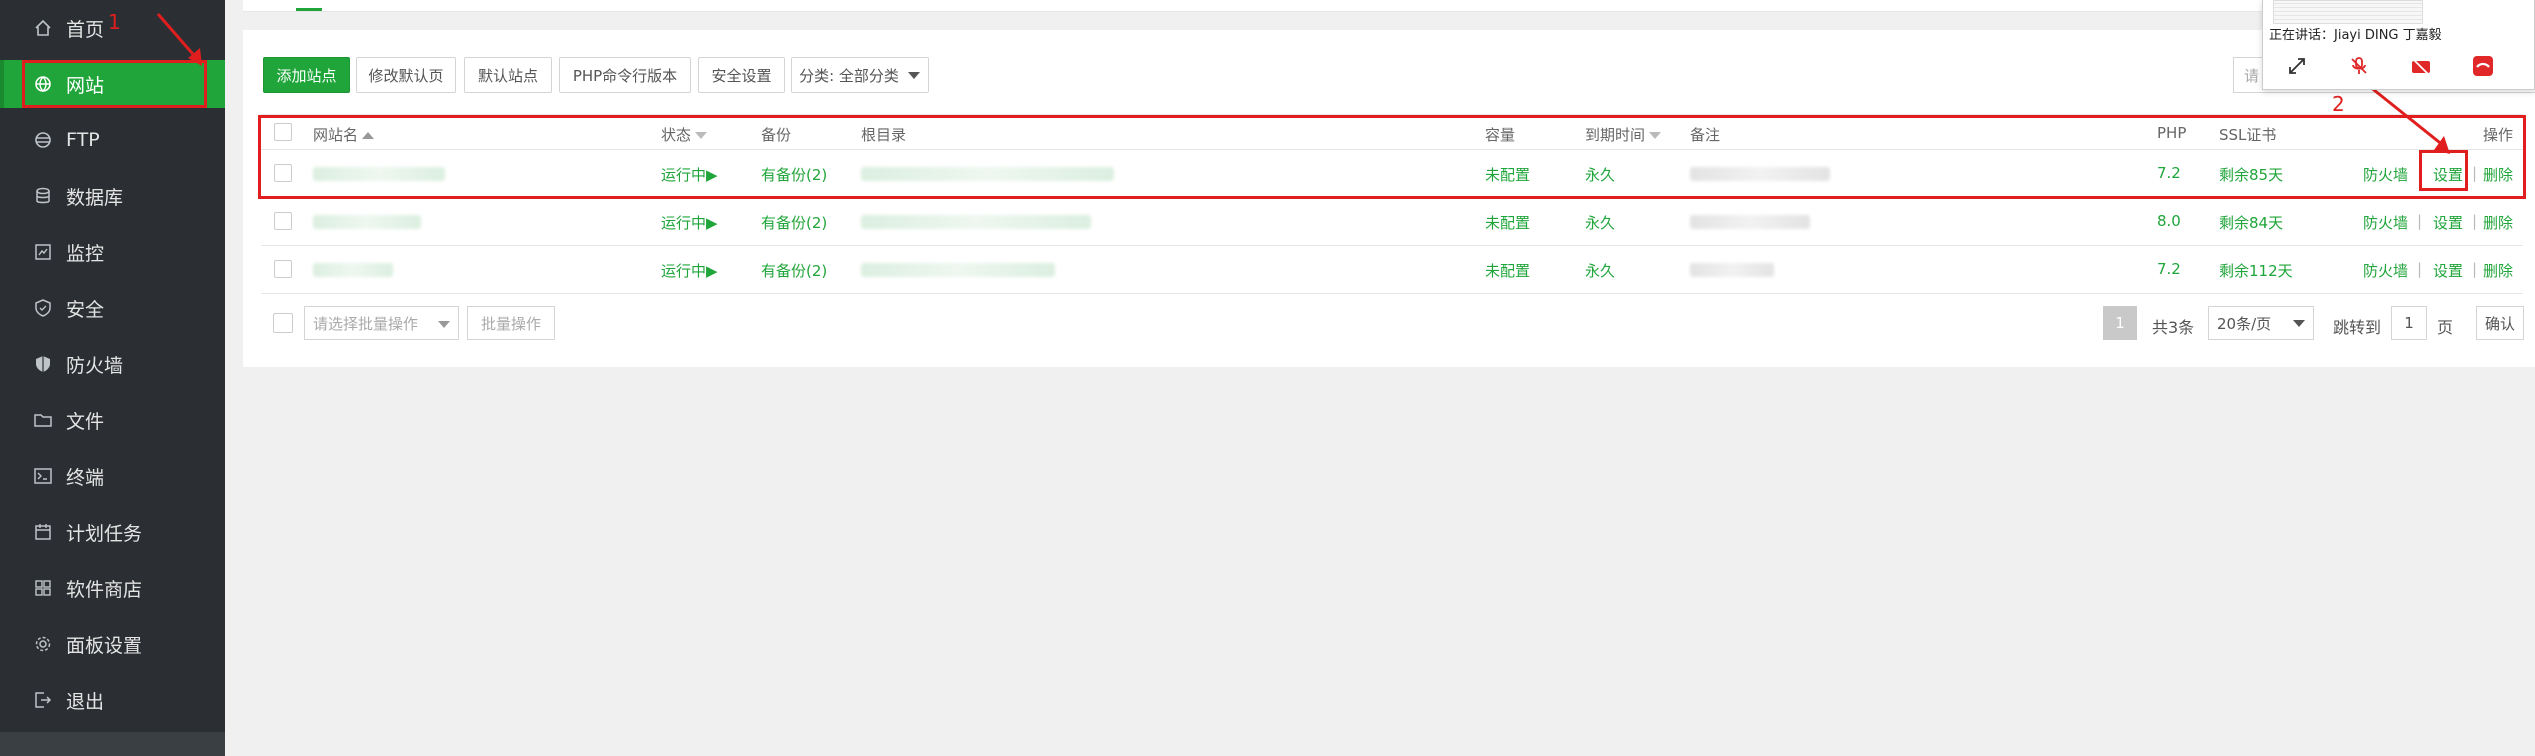  I want to click on default-site-button: 默认站点, so click(508, 75).